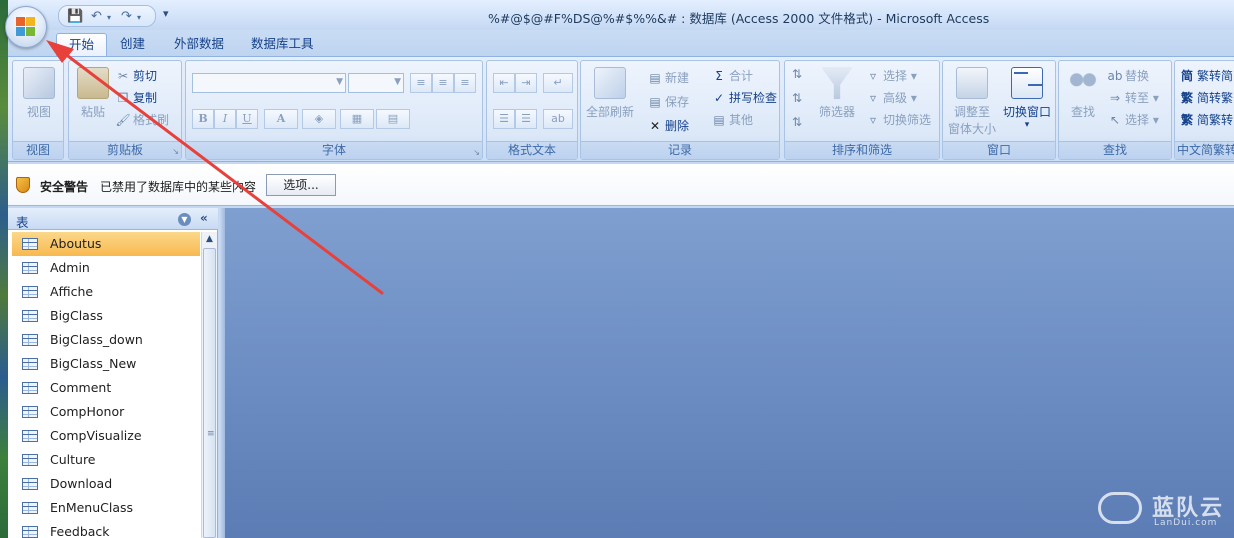  I want to click on size-to-fit-button: 调整至 窗体大小, so click(972, 102).